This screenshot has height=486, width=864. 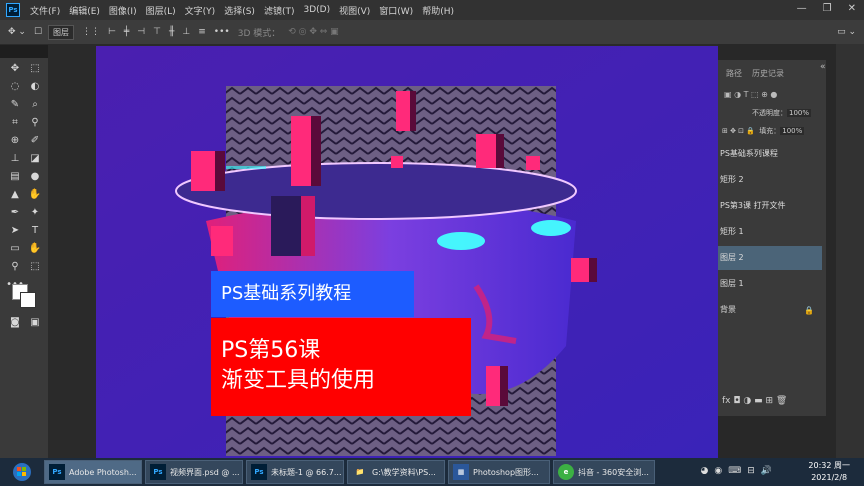 I want to click on quick-select-icon: ◐, so click(x=35, y=87).